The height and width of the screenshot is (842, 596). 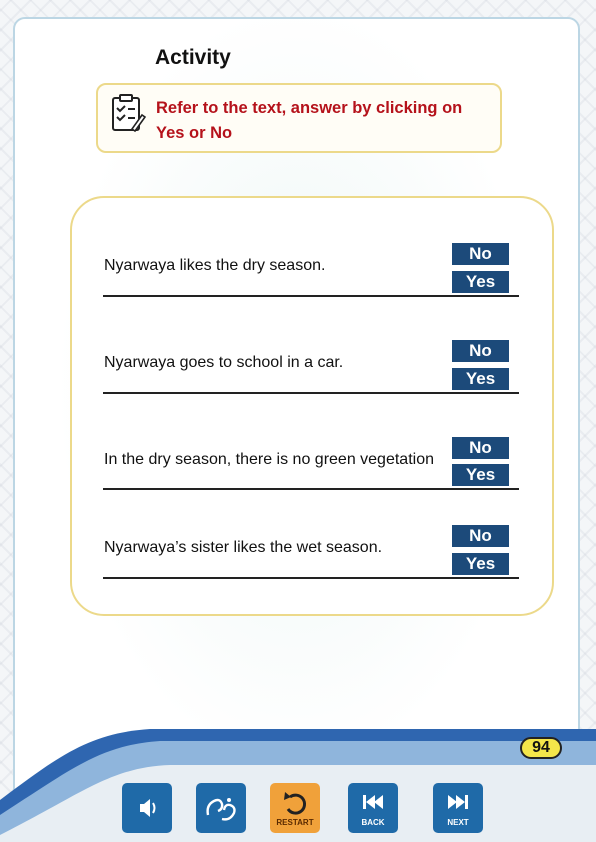 I want to click on audio-button, so click(x=147, y=808).